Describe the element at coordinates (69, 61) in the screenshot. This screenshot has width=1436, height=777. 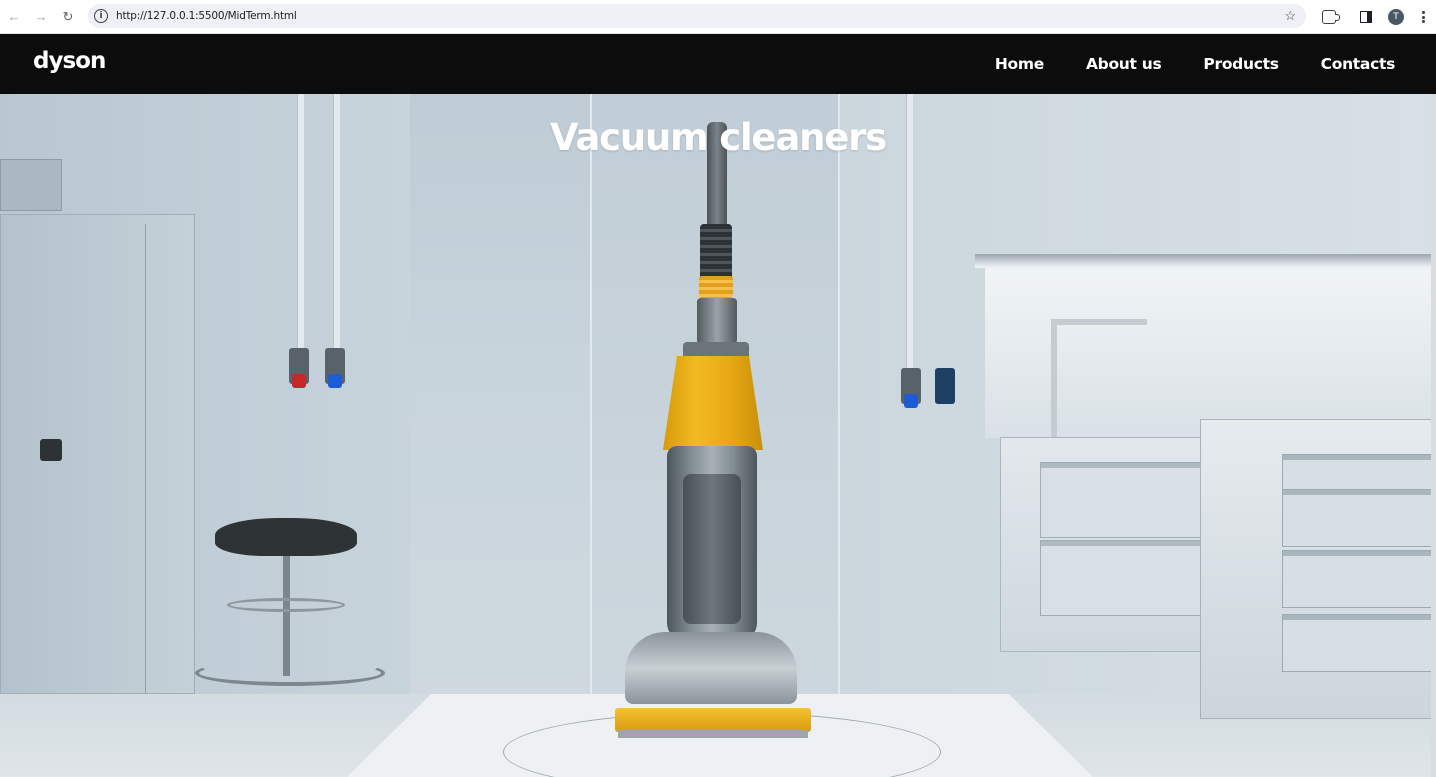
I see `dyson-logo: dyson` at that location.